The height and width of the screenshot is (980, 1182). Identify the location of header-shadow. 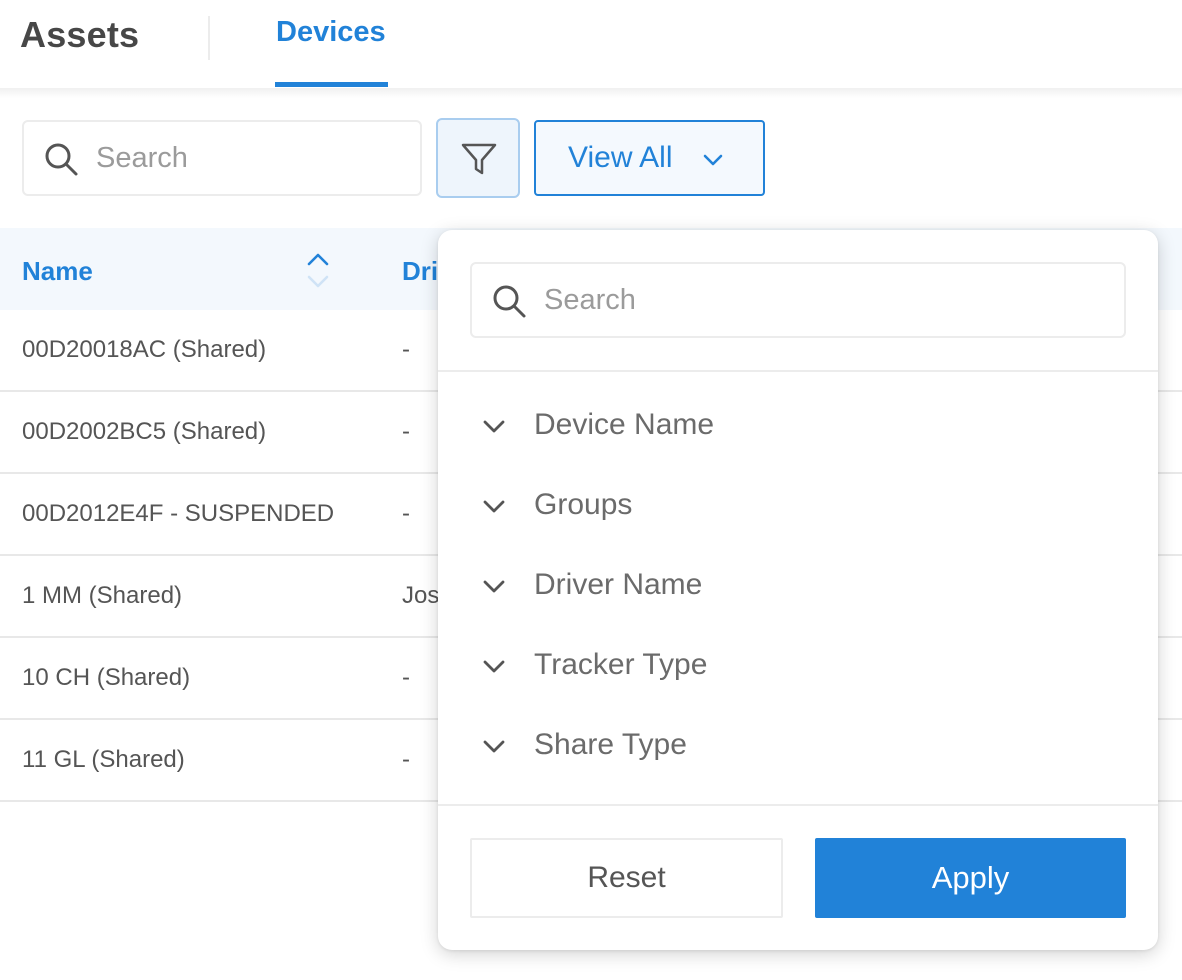
(591, 93).